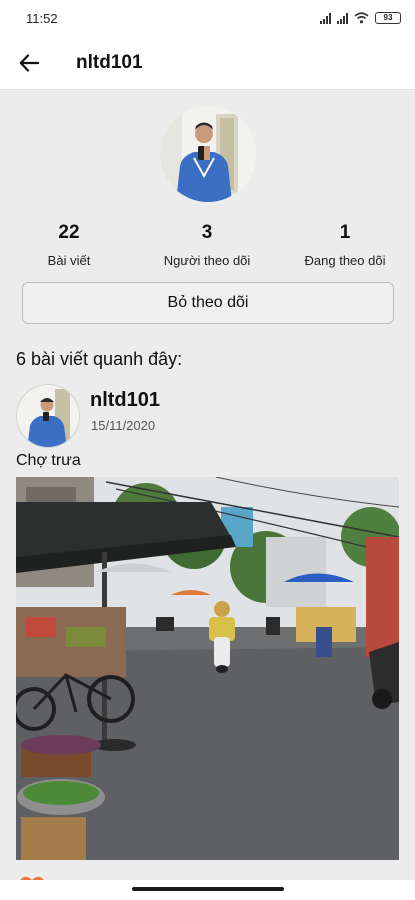 The height and width of the screenshot is (900, 415). Describe the element at coordinates (48, 460) in the screenshot. I see `post-caption: Chợ trưa` at that location.